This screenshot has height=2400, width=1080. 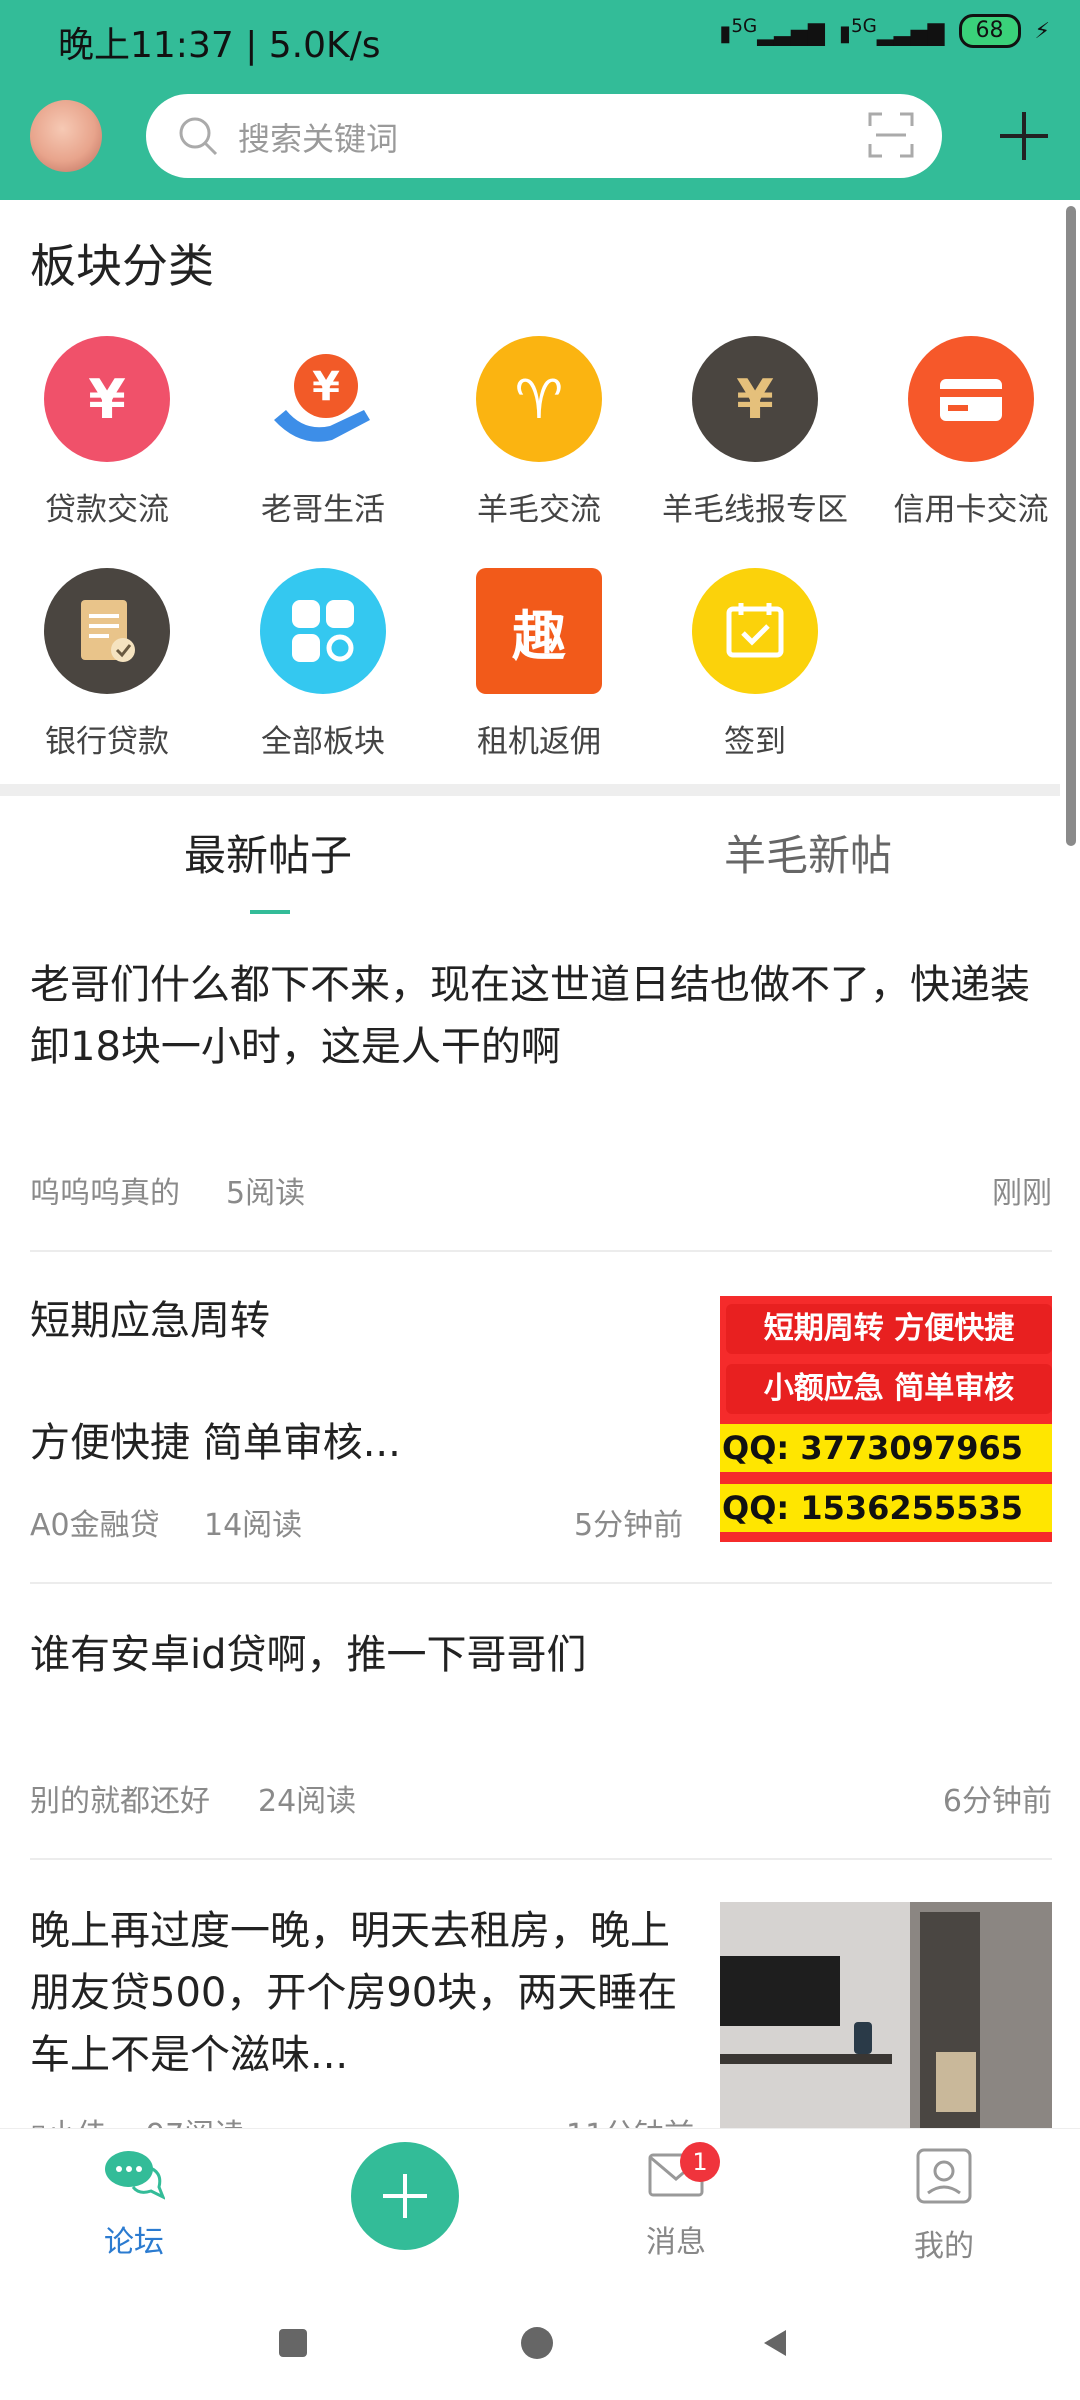 What do you see at coordinates (1024, 136) in the screenshot?
I see `add-icon` at bounding box center [1024, 136].